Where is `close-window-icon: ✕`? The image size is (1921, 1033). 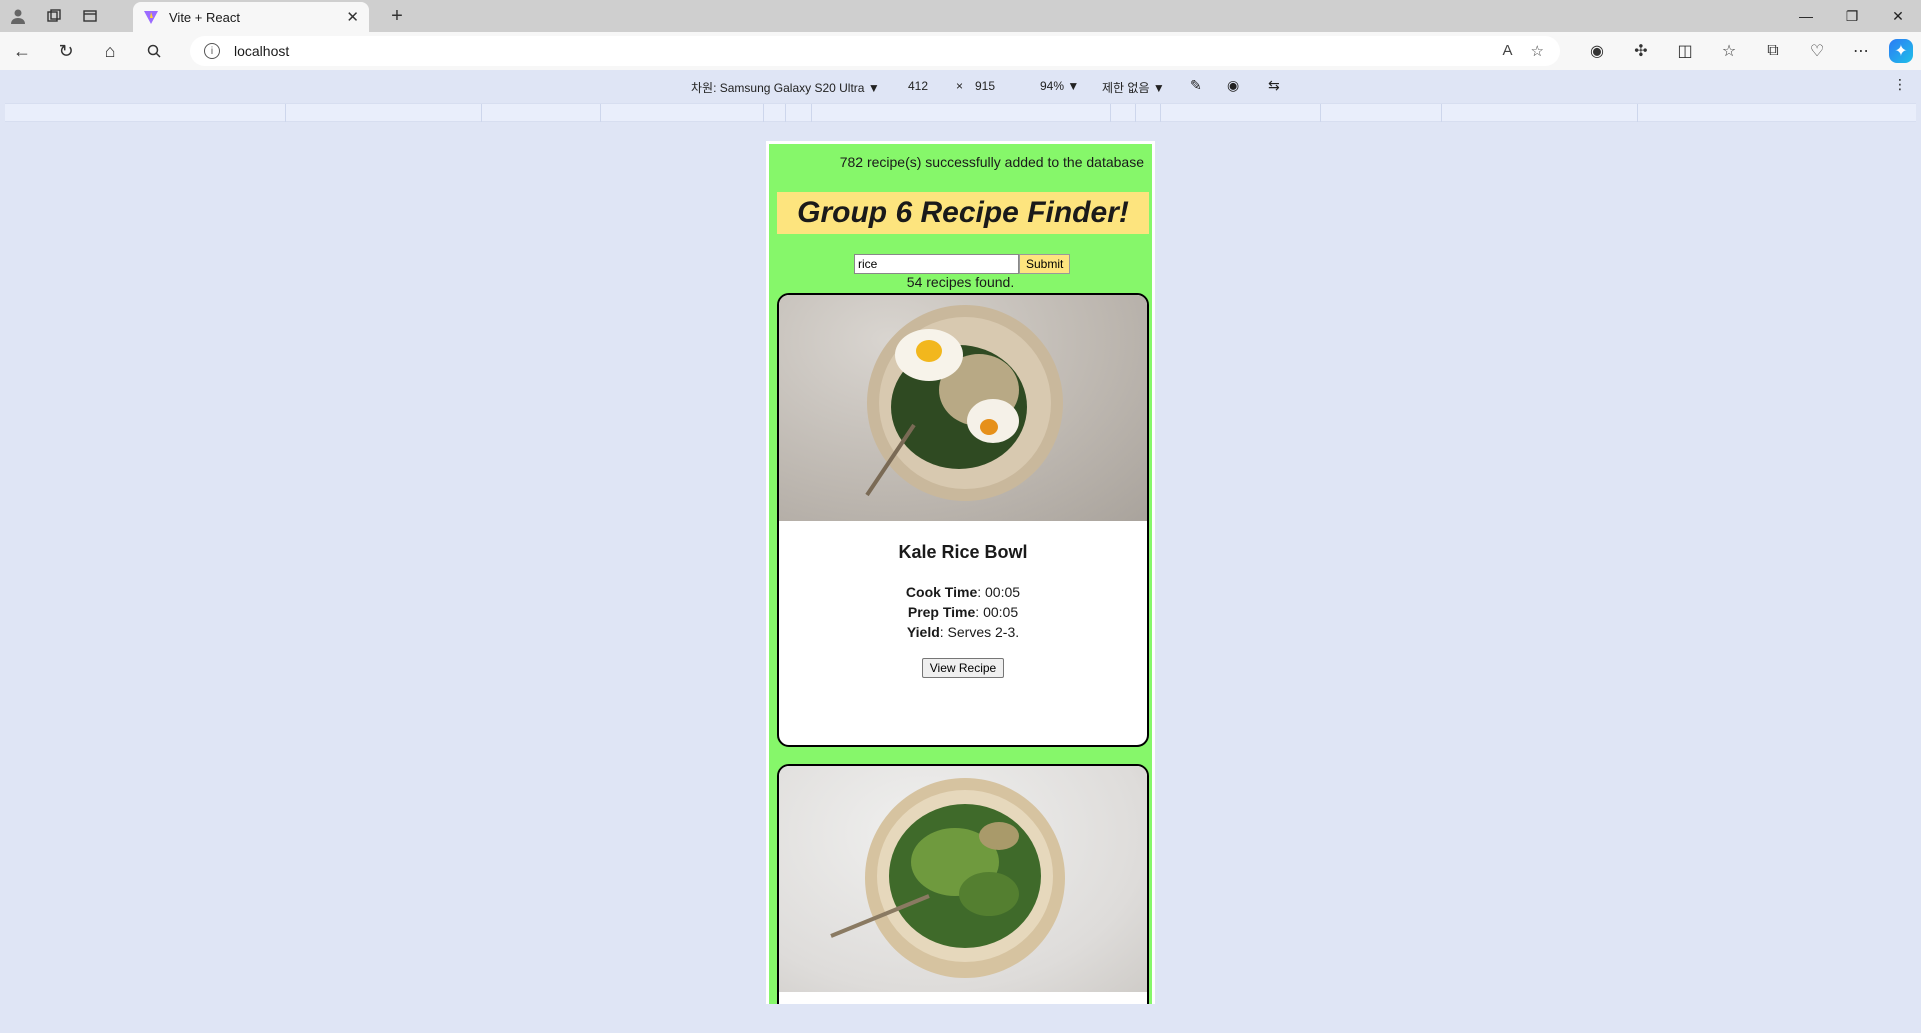 close-window-icon: ✕ is located at coordinates (1898, 16).